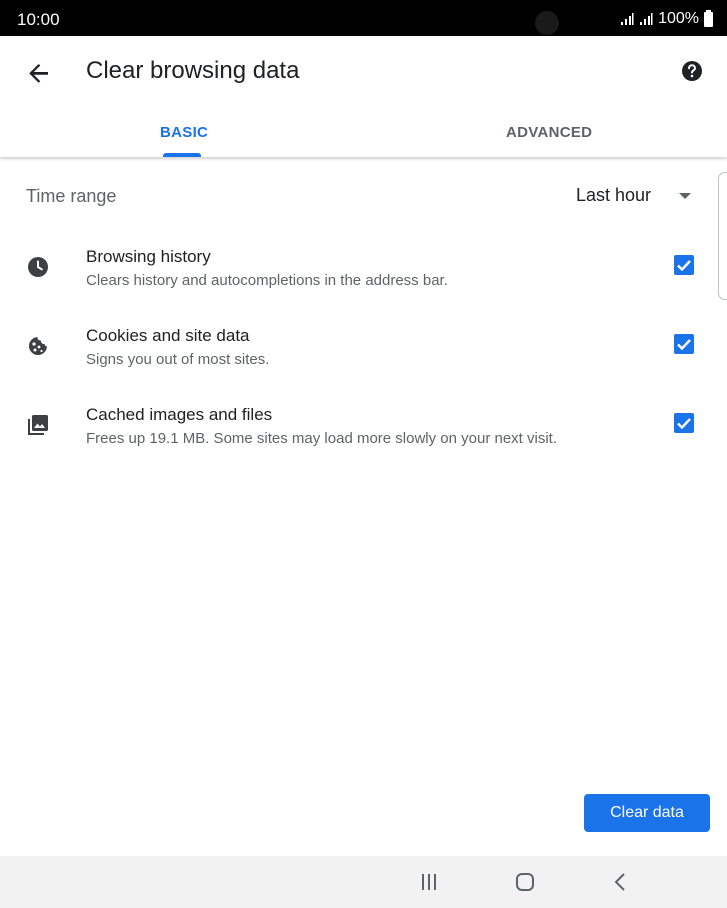  I want to click on time-range-dropdown: Last hour, so click(634, 195).